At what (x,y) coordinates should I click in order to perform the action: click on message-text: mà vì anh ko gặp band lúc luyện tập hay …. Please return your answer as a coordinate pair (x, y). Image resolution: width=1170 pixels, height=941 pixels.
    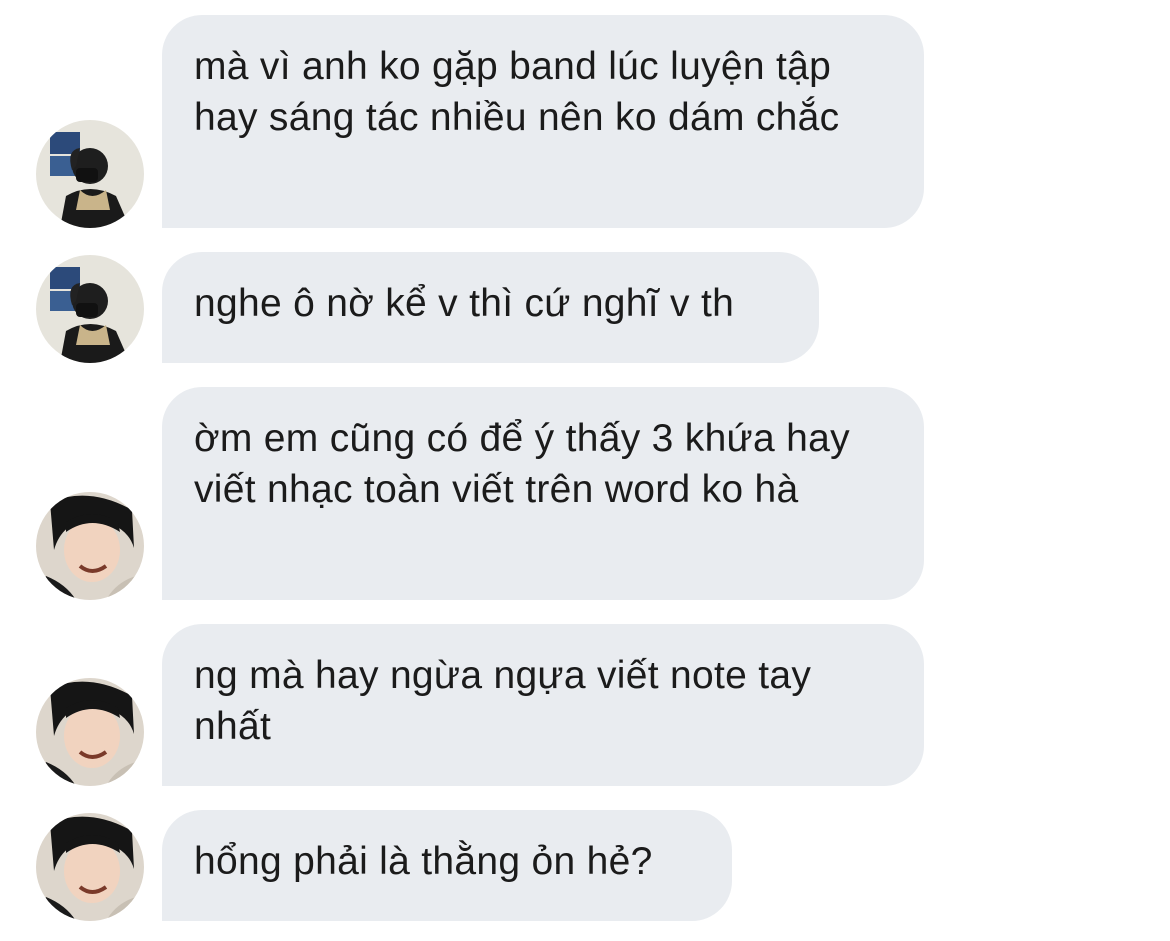
    Looking at the image, I should click on (517, 92).